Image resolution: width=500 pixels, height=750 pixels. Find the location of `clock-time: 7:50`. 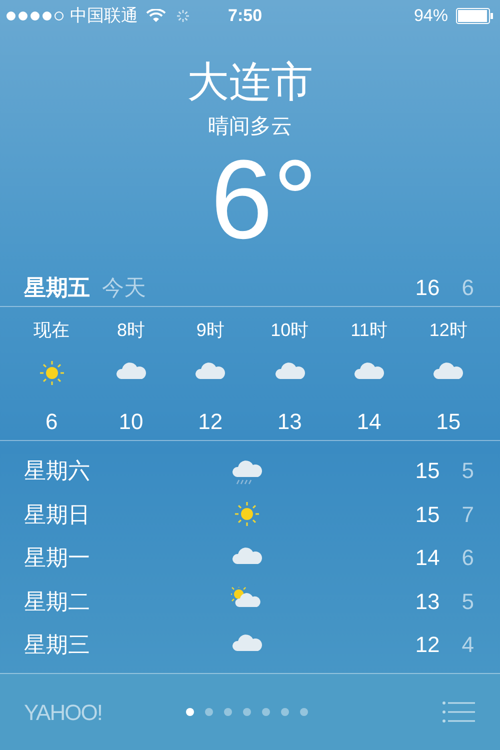

clock-time: 7:50 is located at coordinates (245, 16).